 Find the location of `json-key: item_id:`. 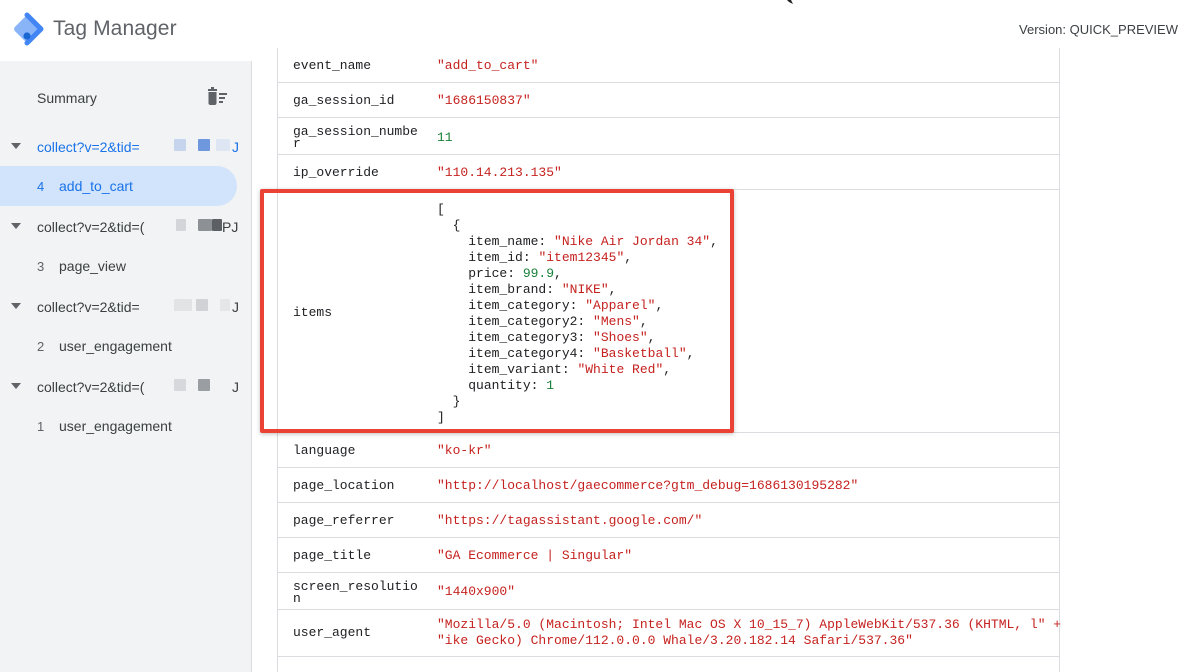

json-key: item_id: is located at coordinates (503, 257).